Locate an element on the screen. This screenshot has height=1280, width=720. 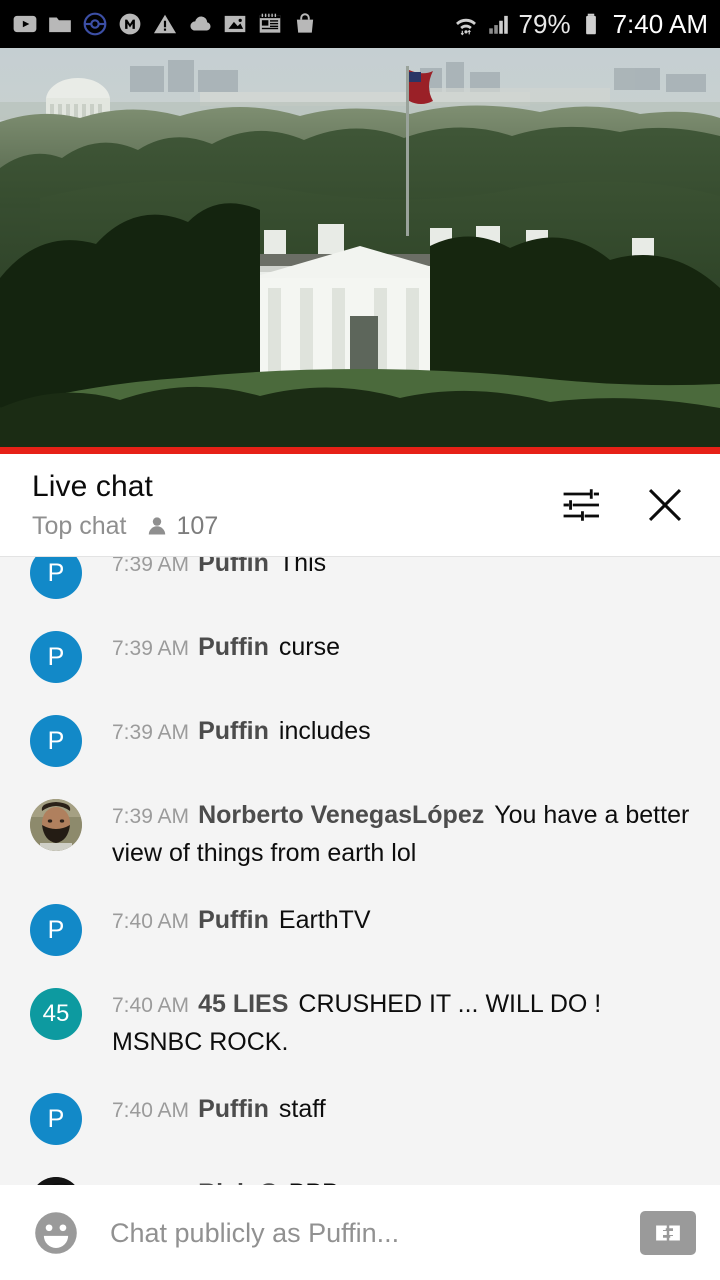
message-author: Norberto VenegasLópez is located at coordinates (341, 815).